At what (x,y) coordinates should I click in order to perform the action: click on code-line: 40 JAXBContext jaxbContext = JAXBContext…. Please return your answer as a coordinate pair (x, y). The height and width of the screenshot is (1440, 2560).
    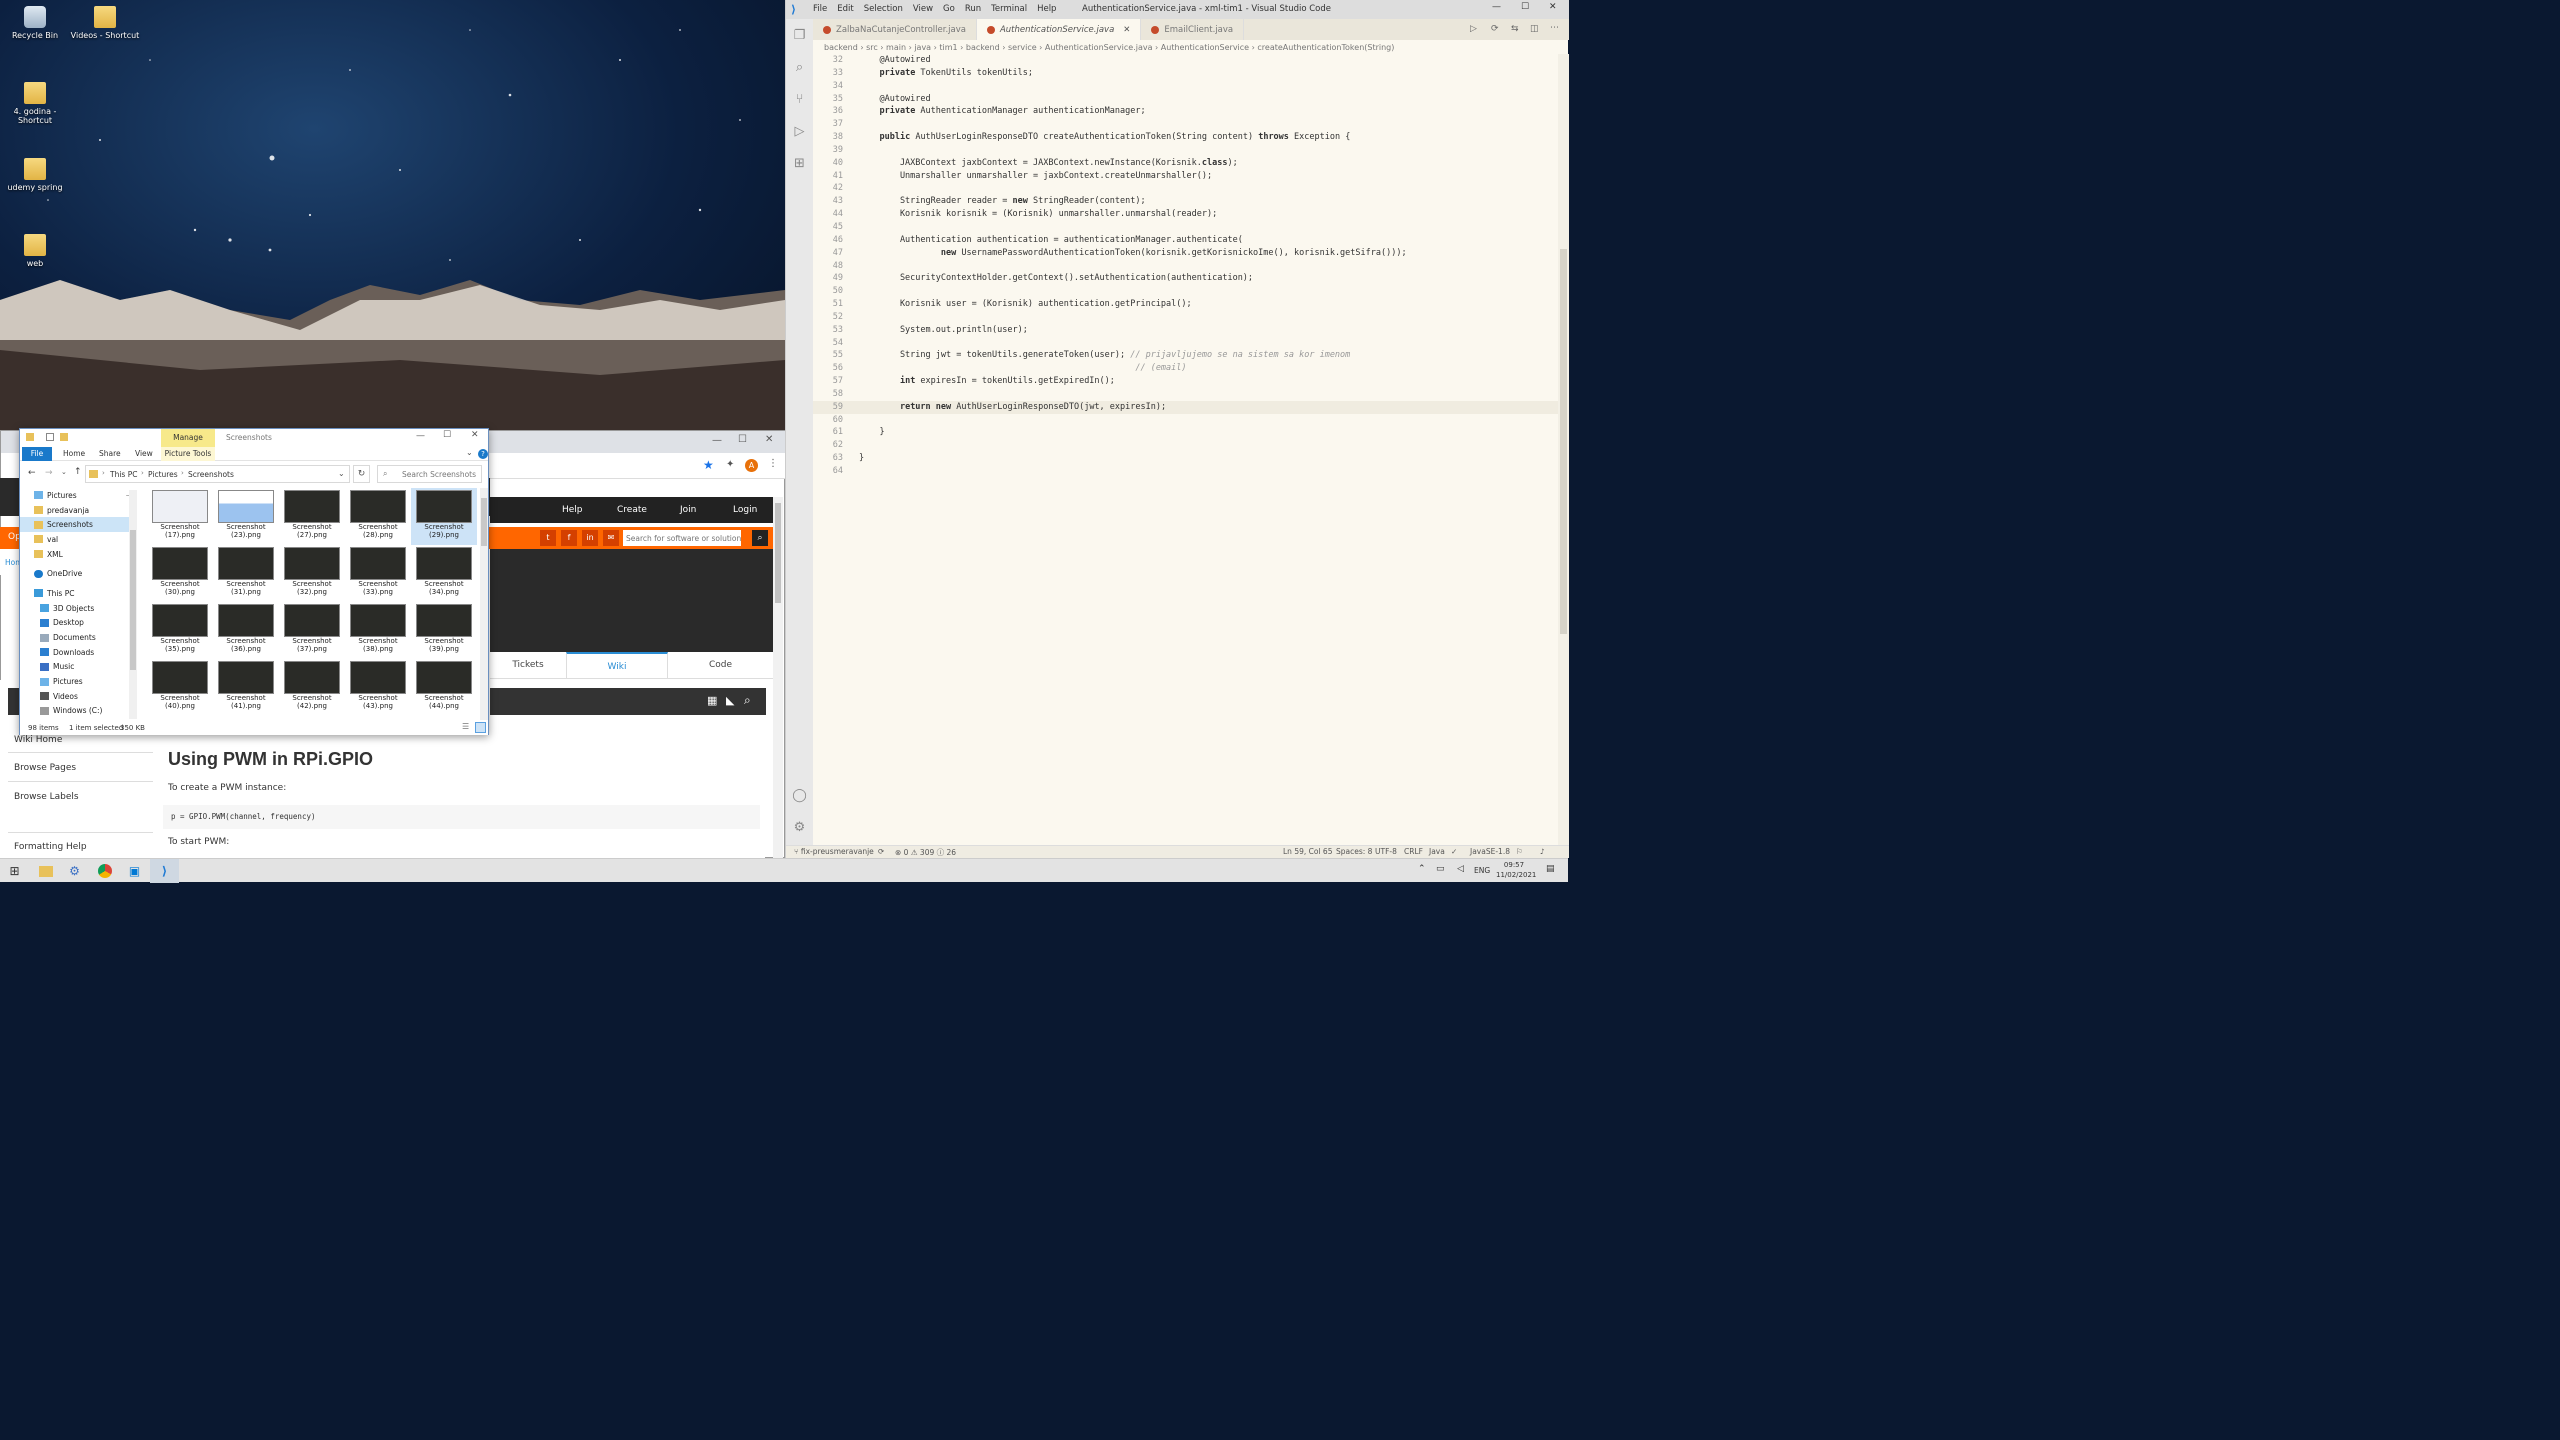
    Looking at the image, I should click on (1185, 163).